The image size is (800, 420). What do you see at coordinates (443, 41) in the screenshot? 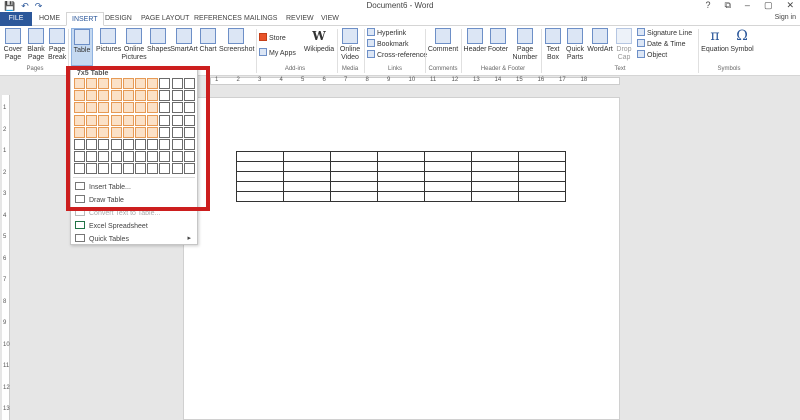
I see `comment-button: Comment` at bounding box center [443, 41].